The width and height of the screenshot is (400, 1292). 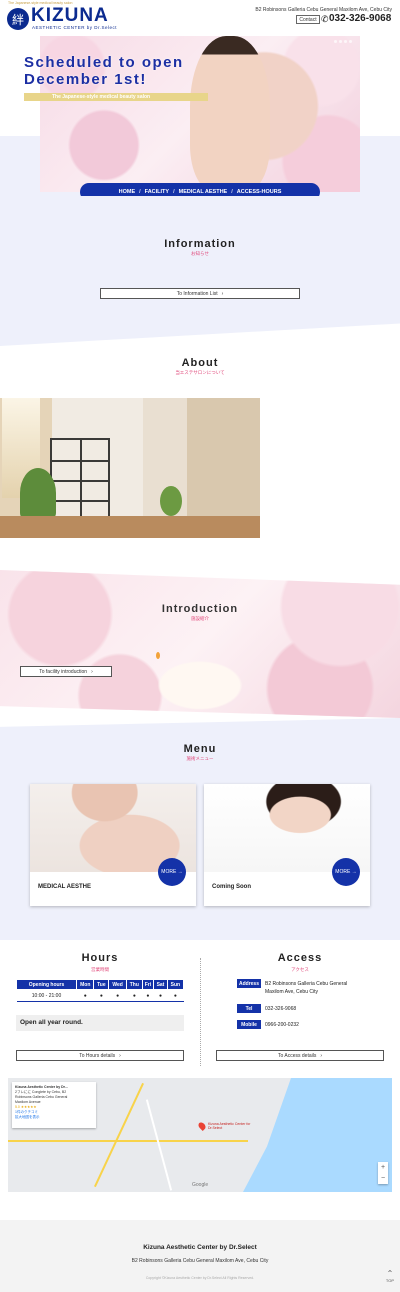 What do you see at coordinates (325, 19) in the screenshot?
I see `phone-icon: ✆` at bounding box center [325, 19].